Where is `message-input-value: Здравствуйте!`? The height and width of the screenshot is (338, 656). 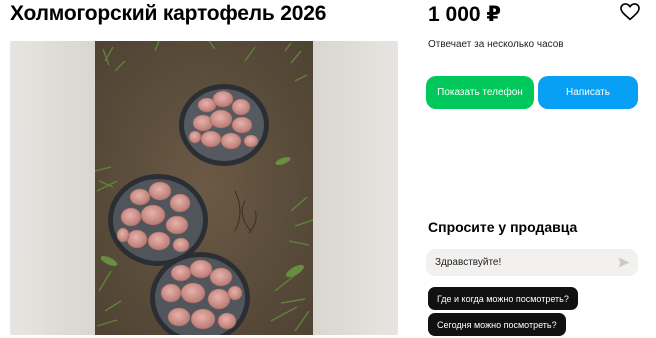
message-input-value: Здравствуйте! is located at coordinates (468, 262).